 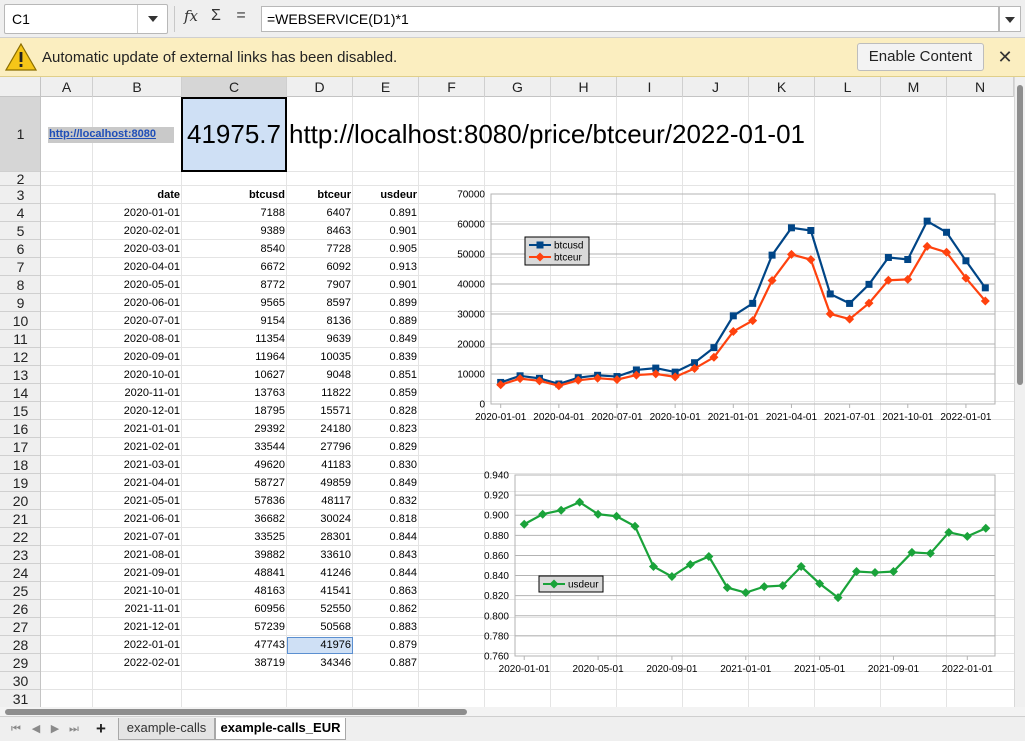 I want to click on table-cell: 0.818, so click(x=358, y=519).